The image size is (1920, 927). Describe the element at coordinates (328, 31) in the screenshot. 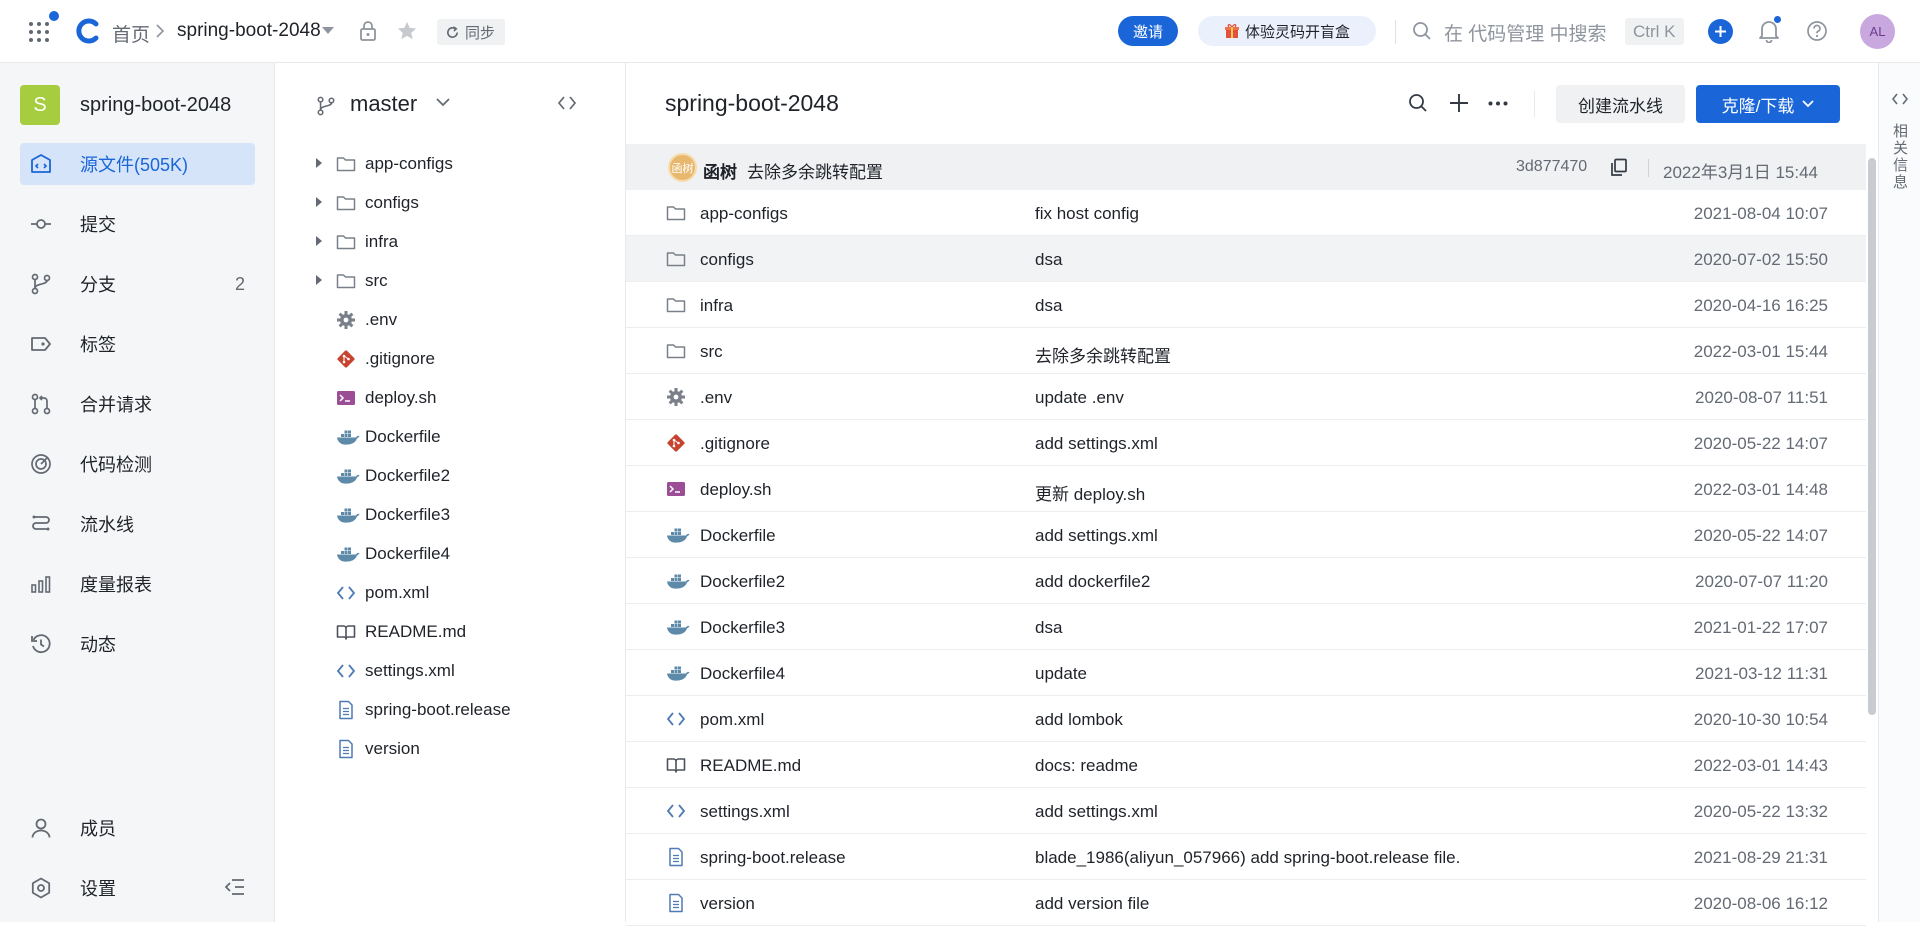

I see `repo-switch-caret-icon` at that location.